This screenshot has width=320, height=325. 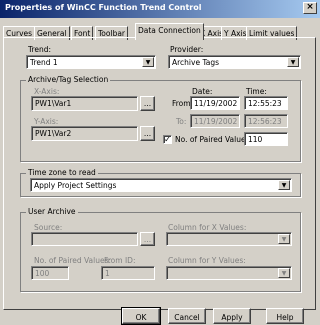 What do you see at coordinates (84, 239) in the screenshot?
I see `source-field` at bounding box center [84, 239].